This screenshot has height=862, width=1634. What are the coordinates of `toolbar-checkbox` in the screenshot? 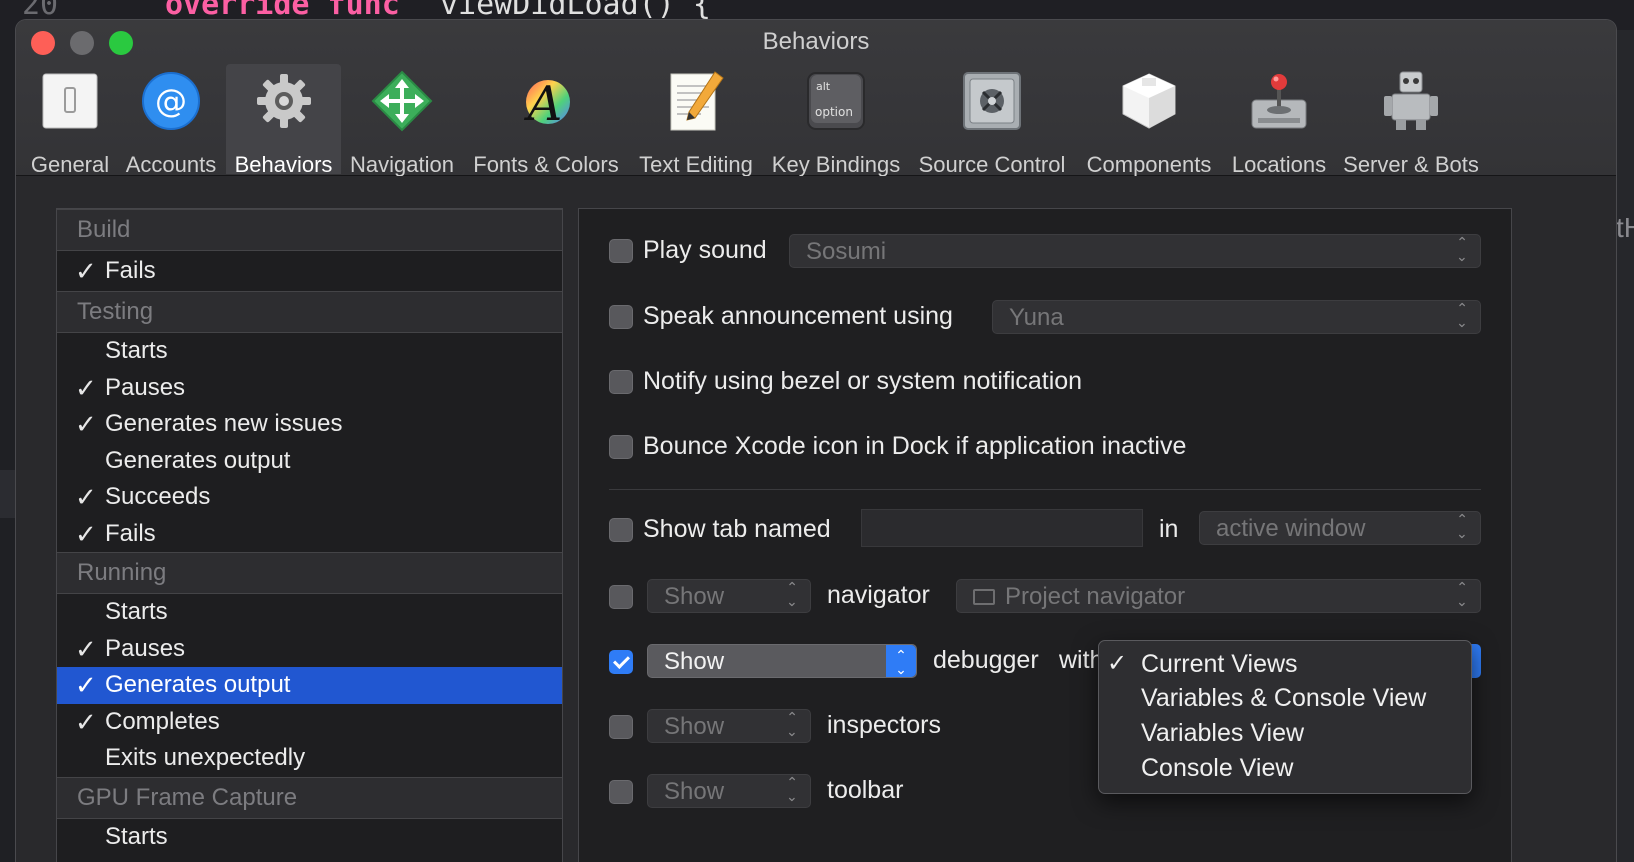 It's located at (621, 792).